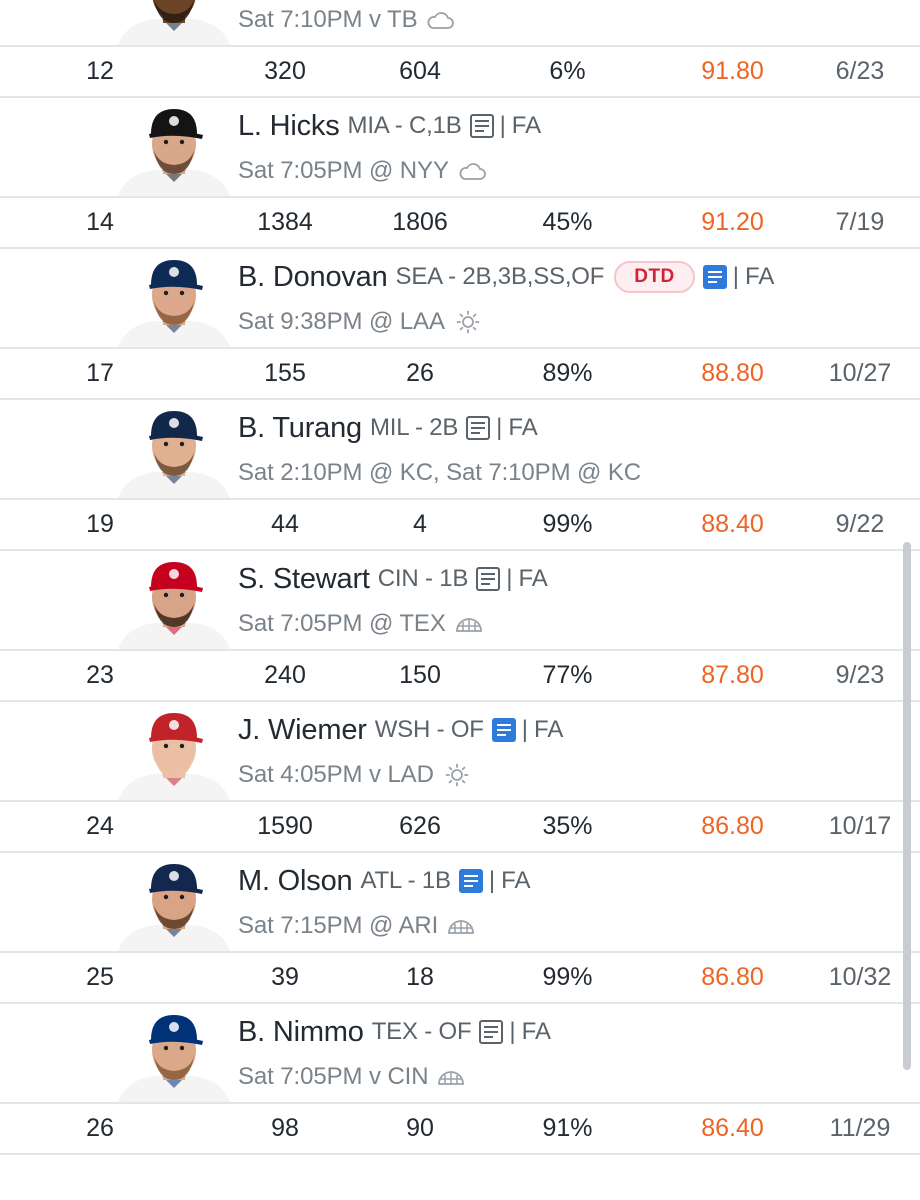  What do you see at coordinates (301, 1032) in the screenshot?
I see `player-name: B. Nimmo` at bounding box center [301, 1032].